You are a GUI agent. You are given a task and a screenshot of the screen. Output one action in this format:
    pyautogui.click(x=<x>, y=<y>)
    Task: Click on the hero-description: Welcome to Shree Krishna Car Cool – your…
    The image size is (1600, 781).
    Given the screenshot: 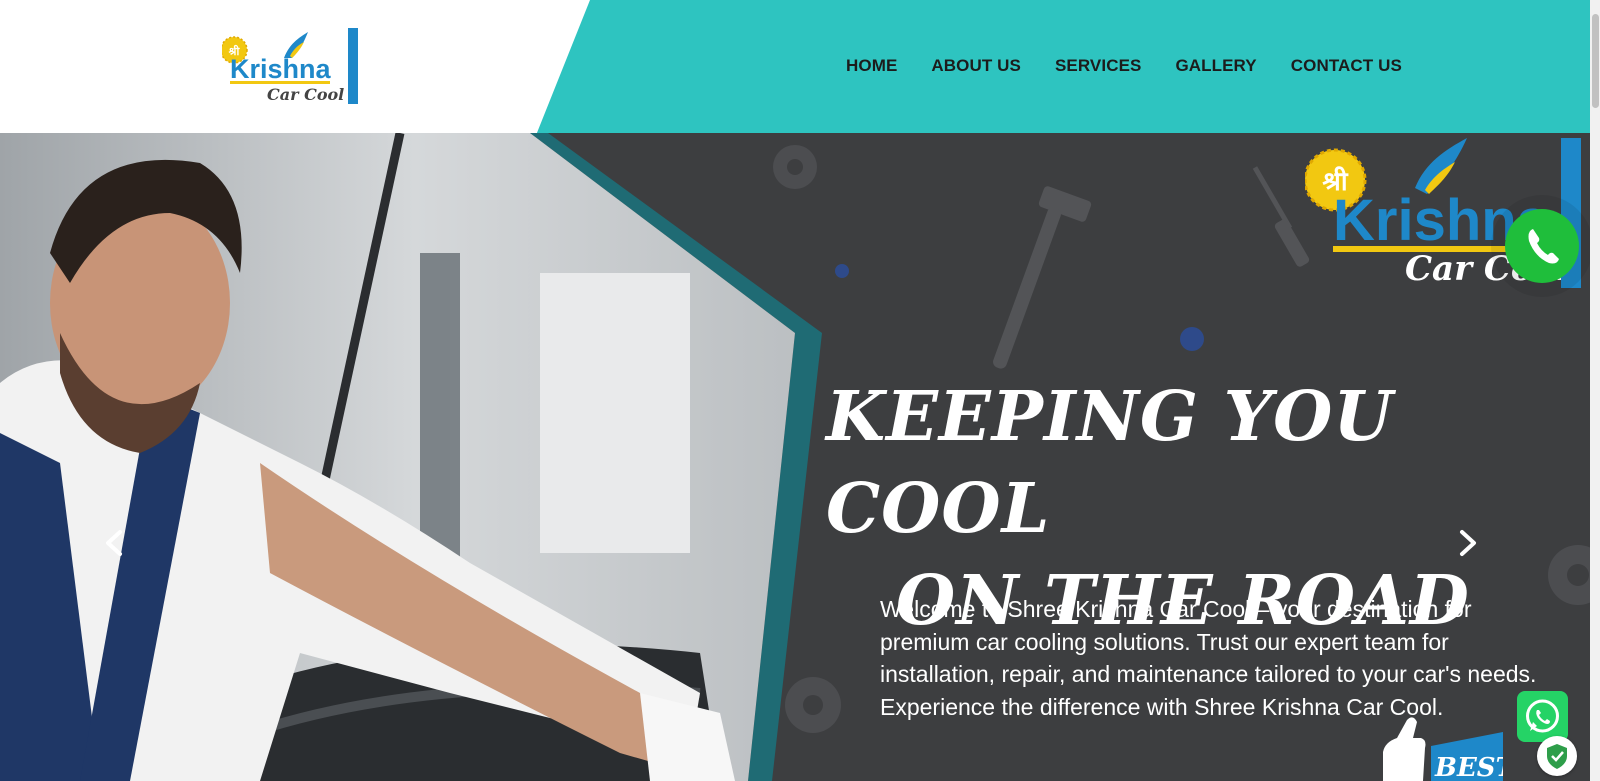 What is the action you would take?
    pyautogui.click(x=1208, y=658)
    